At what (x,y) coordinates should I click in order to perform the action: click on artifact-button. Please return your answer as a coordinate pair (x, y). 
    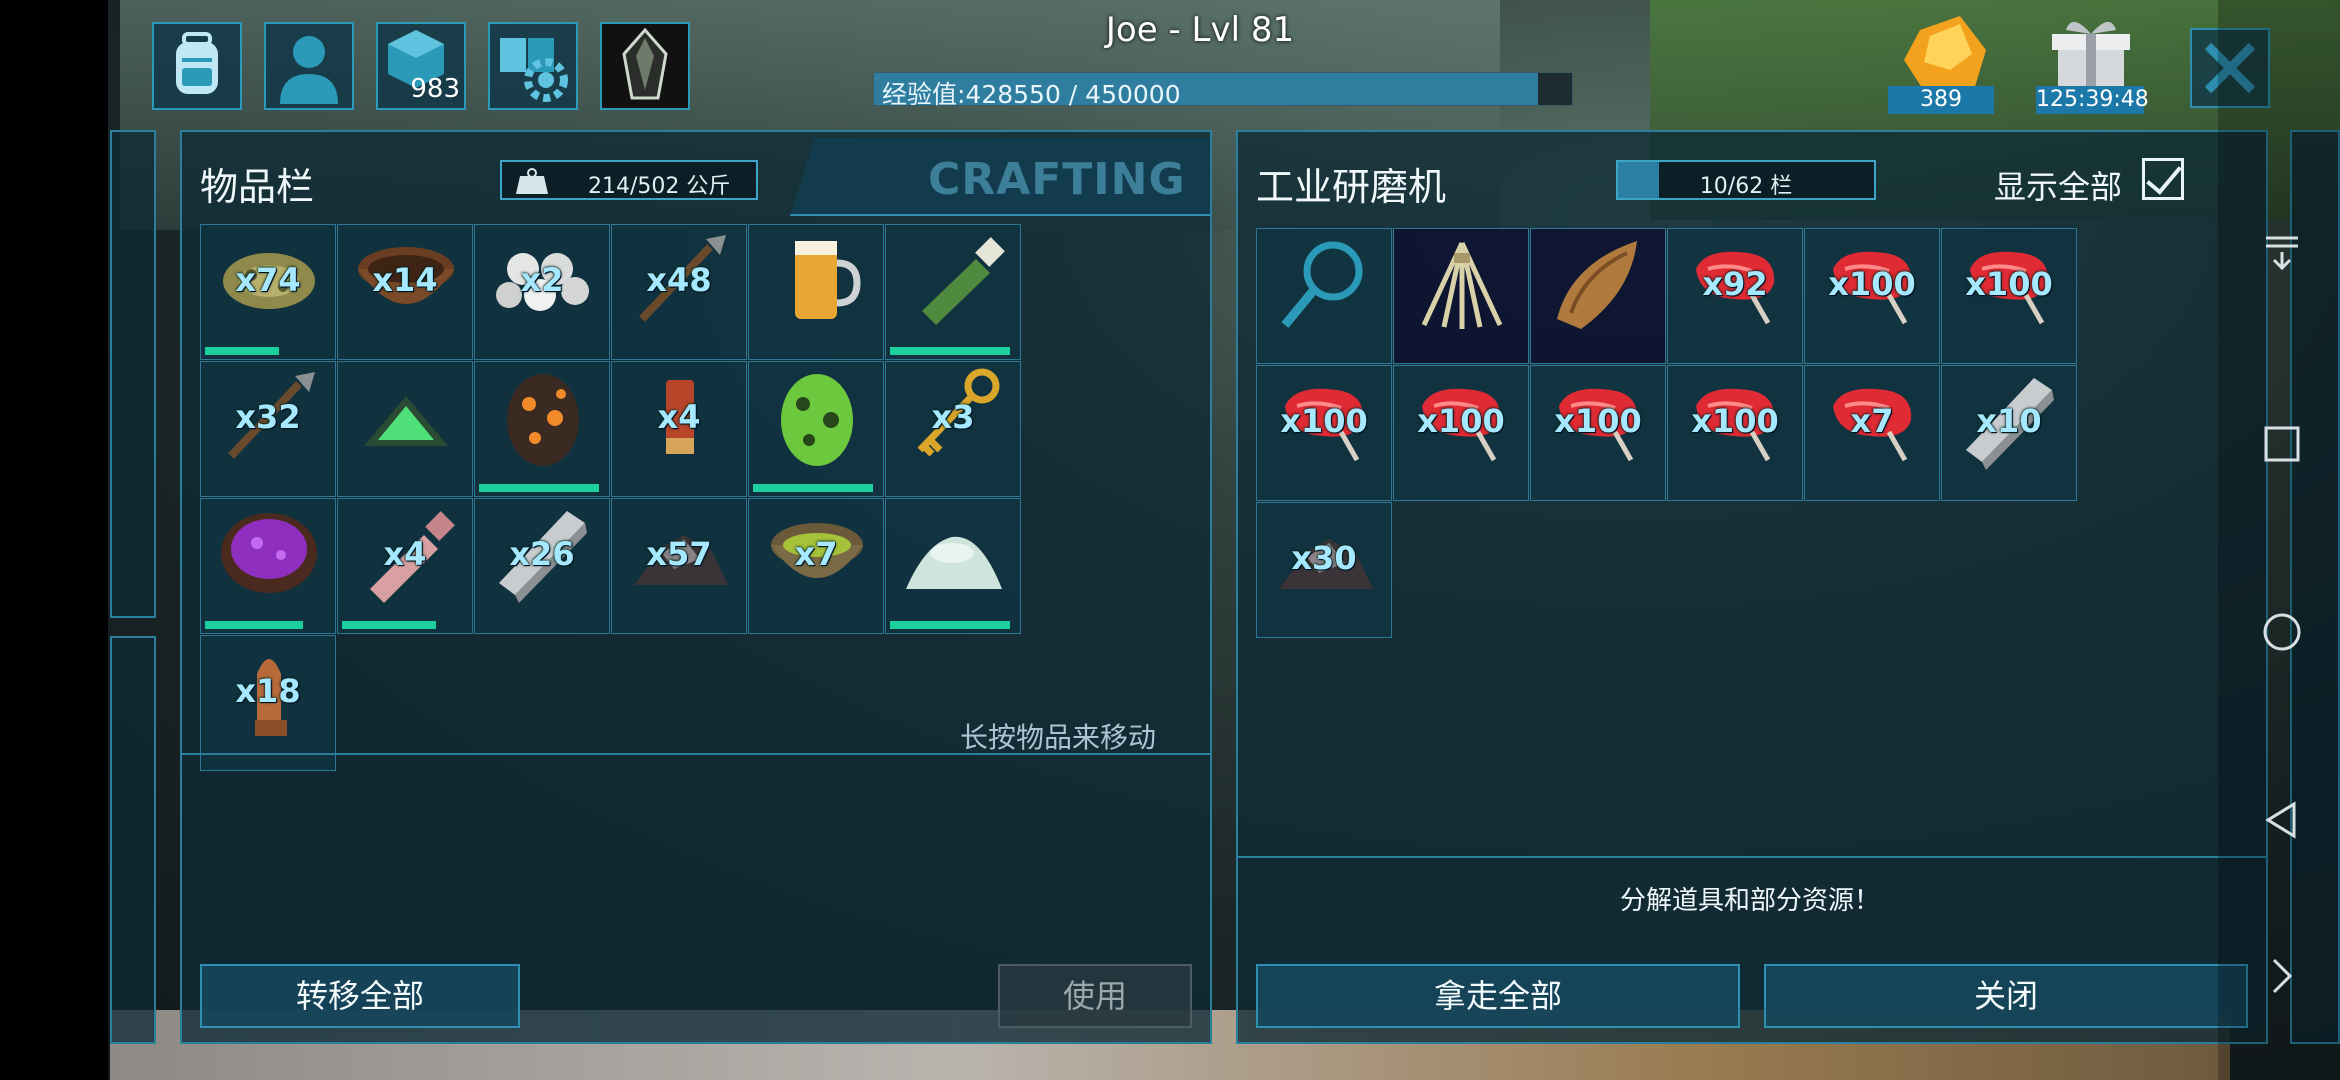
    Looking at the image, I should click on (645, 66).